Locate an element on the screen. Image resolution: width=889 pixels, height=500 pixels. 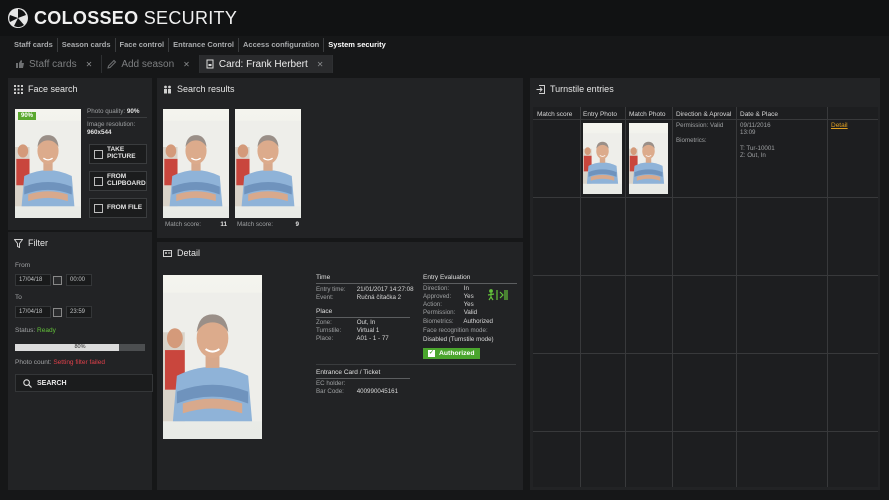
file-icon is located at coordinates (98, 208).